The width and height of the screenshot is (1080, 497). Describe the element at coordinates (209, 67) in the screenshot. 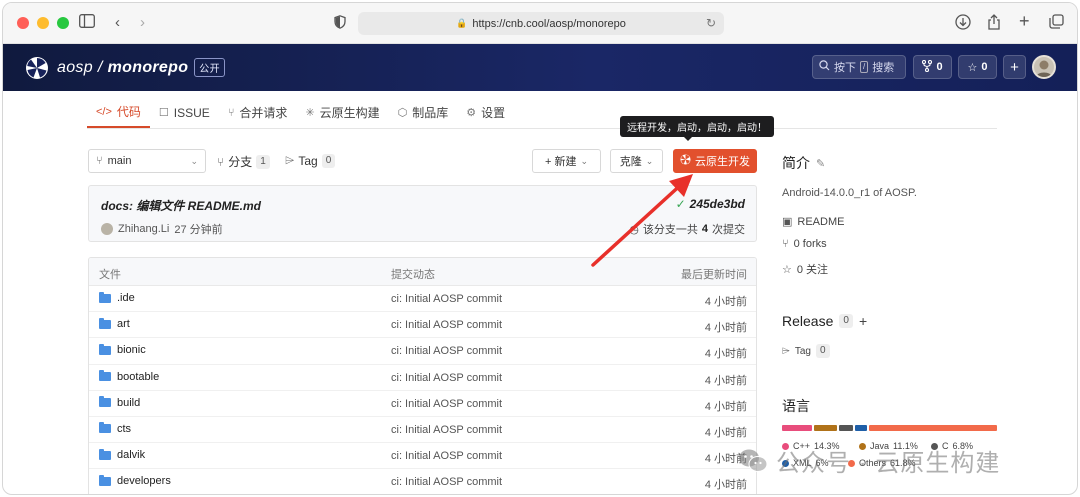

I see `visibility-badge: 公开` at that location.